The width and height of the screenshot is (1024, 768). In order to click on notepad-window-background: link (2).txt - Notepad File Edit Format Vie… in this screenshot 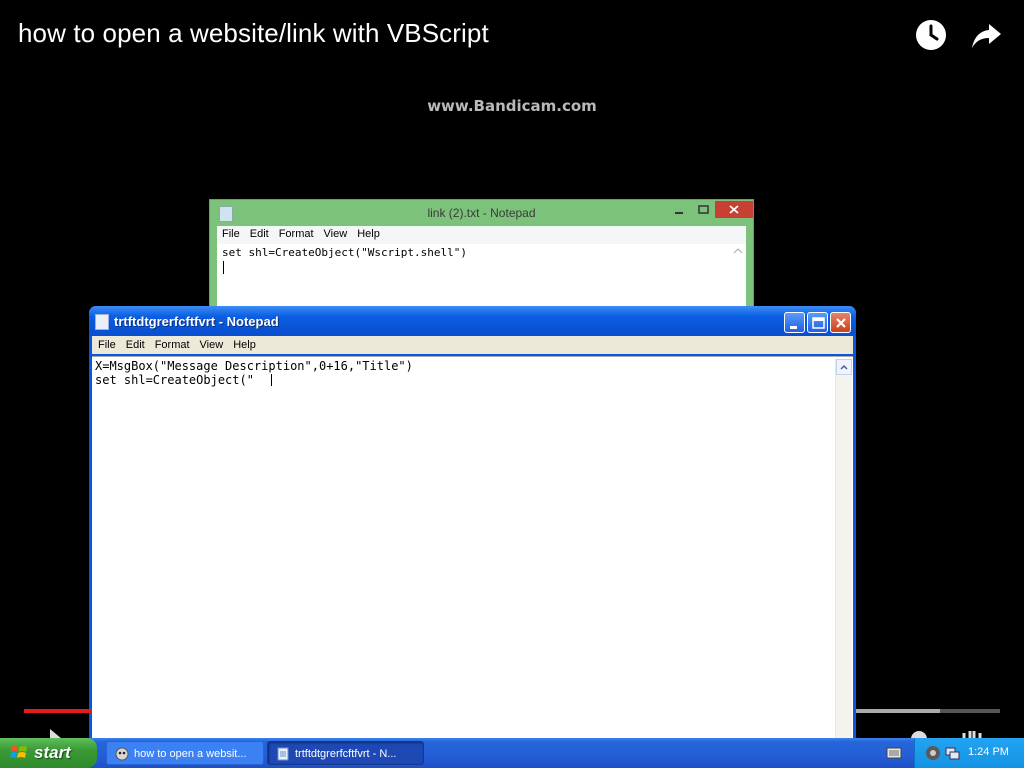, I will do `click(481, 259)`.